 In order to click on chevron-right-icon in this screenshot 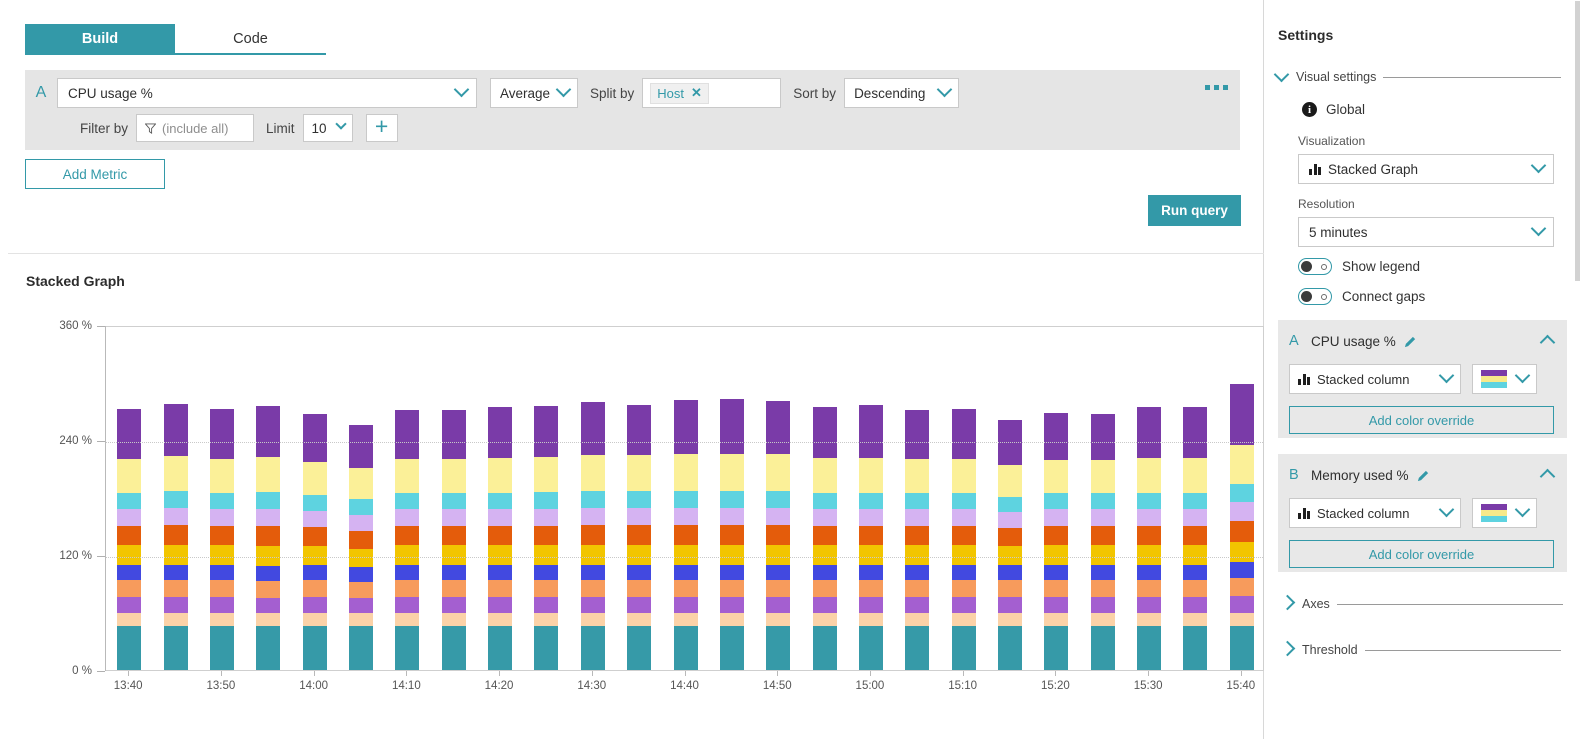, I will do `click(1287, 602)`.